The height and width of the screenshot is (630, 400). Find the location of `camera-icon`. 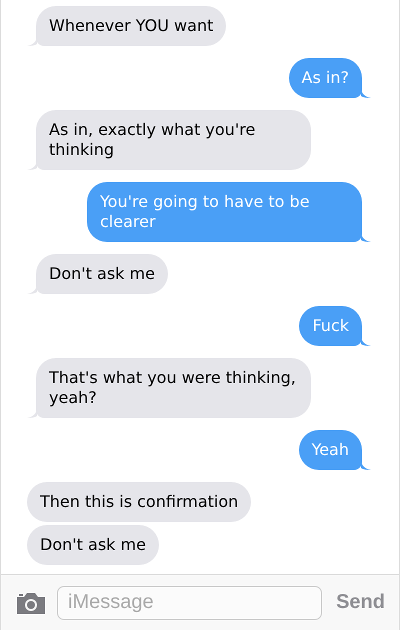

camera-icon is located at coordinates (31, 602).